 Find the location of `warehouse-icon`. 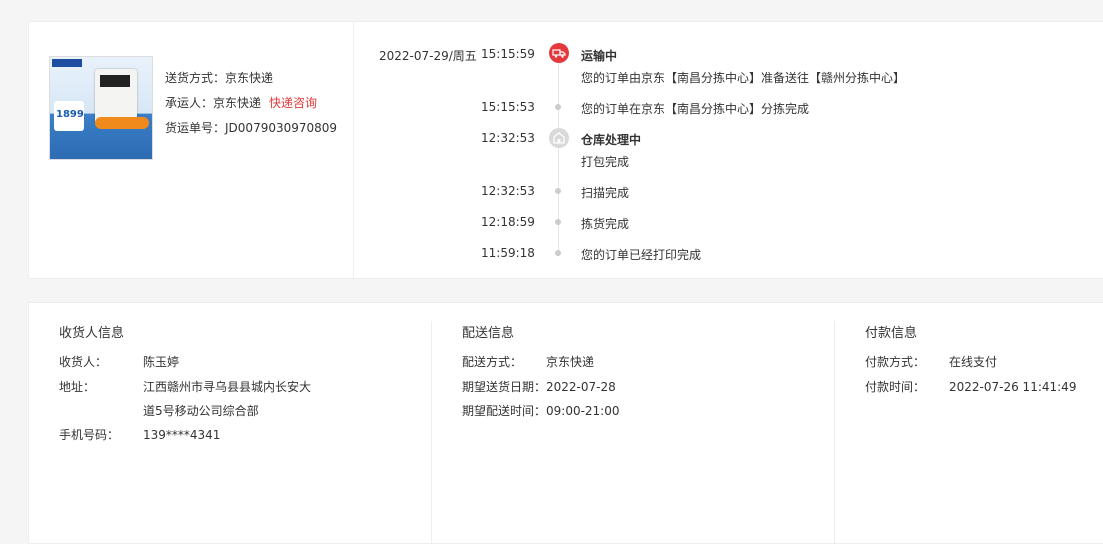

warehouse-icon is located at coordinates (559, 138).